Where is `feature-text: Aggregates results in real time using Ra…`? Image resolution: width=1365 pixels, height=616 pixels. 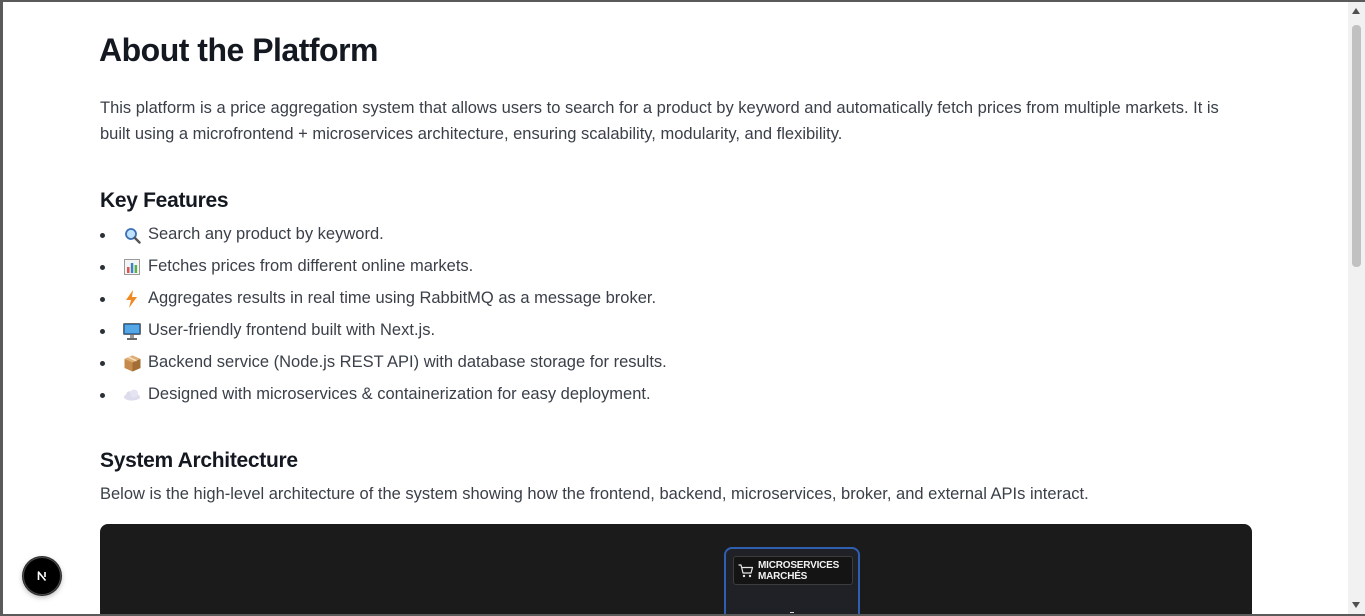
feature-text: Aggregates results in real time using Ra… is located at coordinates (402, 298).